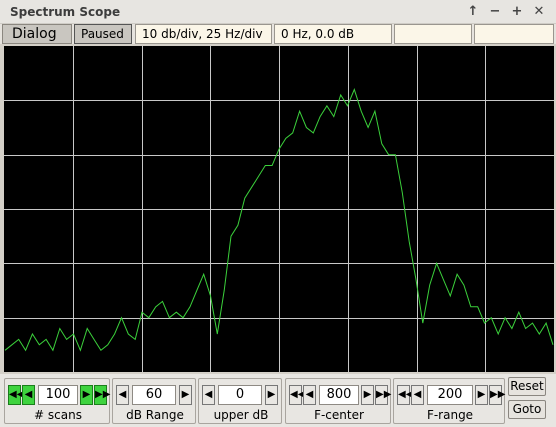 The width and height of the screenshot is (556, 427). Describe the element at coordinates (367, 395) in the screenshot. I see `f-center-increase-button: ▶` at that location.